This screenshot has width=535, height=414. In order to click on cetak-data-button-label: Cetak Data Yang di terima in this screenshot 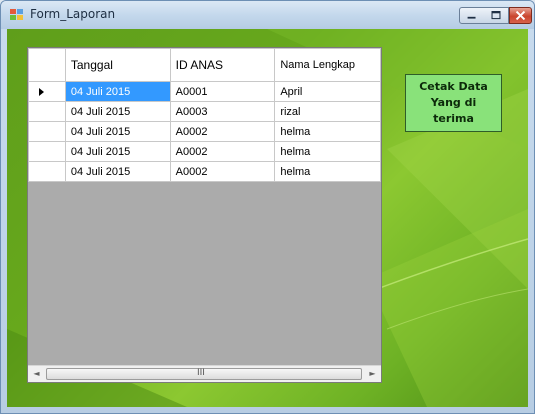, I will do `click(453, 102)`.